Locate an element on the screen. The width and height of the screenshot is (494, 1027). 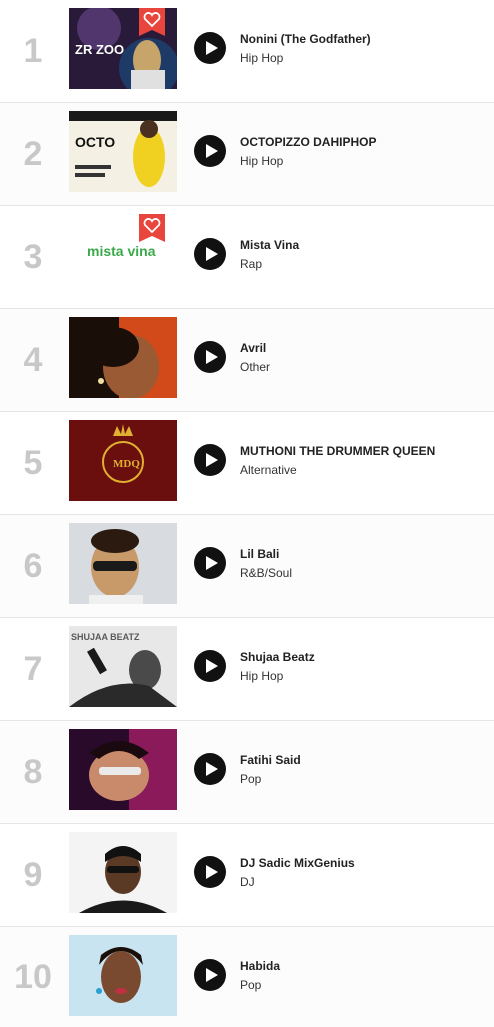
rank-number: 3 is located at coordinates (33, 256).